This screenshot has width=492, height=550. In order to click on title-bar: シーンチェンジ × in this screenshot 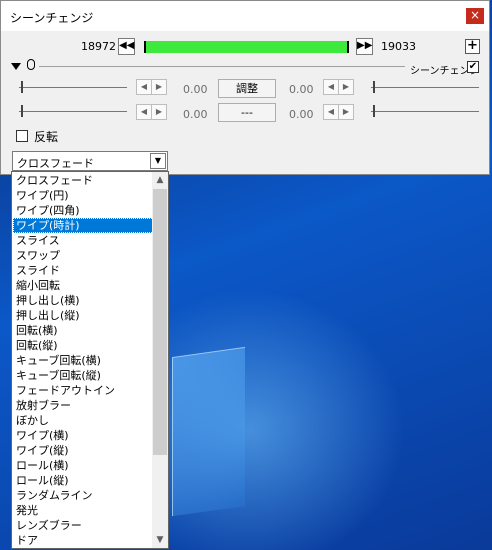, I will do `click(245, 16)`.